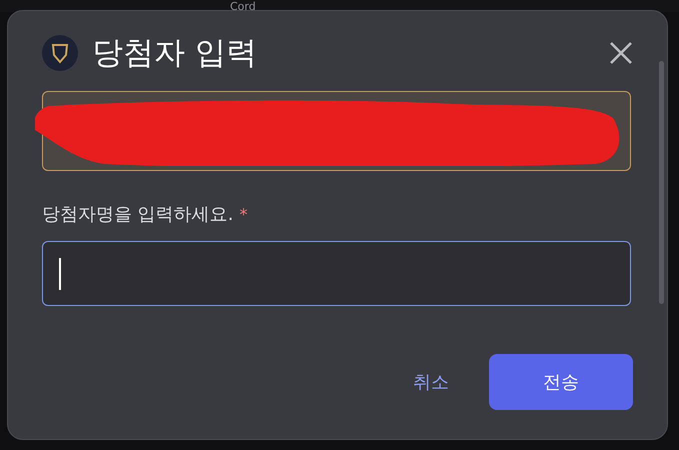  I want to click on logo-icon, so click(60, 53).